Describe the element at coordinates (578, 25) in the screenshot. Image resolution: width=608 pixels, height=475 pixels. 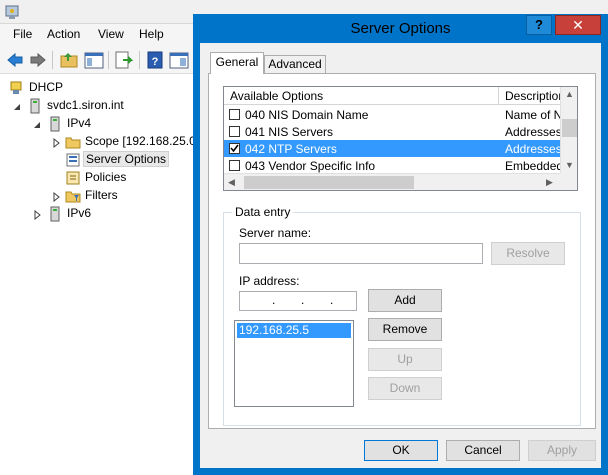
I see `close-button: ✕` at that location.